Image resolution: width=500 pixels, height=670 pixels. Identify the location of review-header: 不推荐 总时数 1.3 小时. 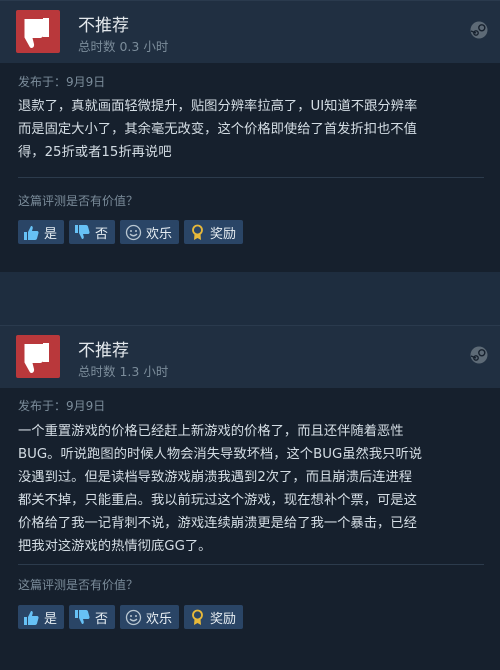
(250, 357).